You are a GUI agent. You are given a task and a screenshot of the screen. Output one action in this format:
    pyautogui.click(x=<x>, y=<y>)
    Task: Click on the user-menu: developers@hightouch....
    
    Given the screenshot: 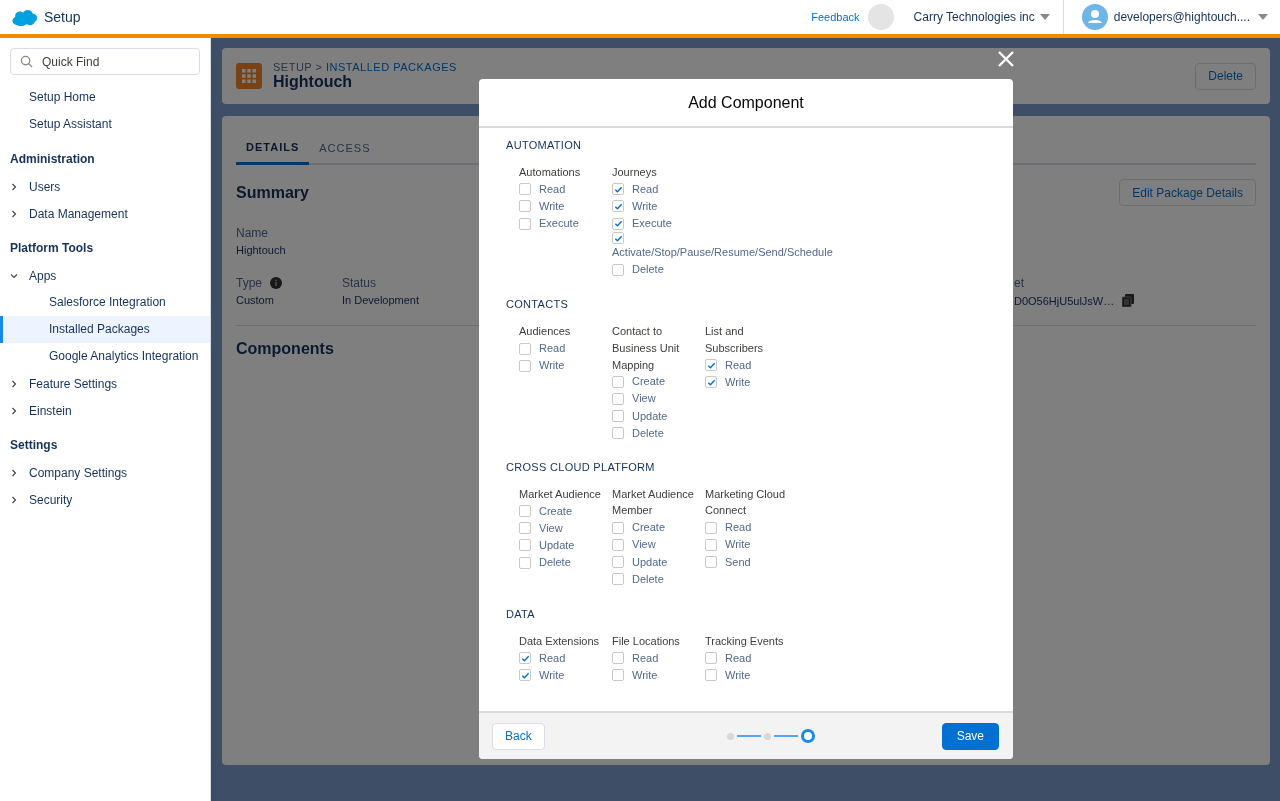 What is the action you would take?
    pyautogui.click(x=1181, y=17)
    